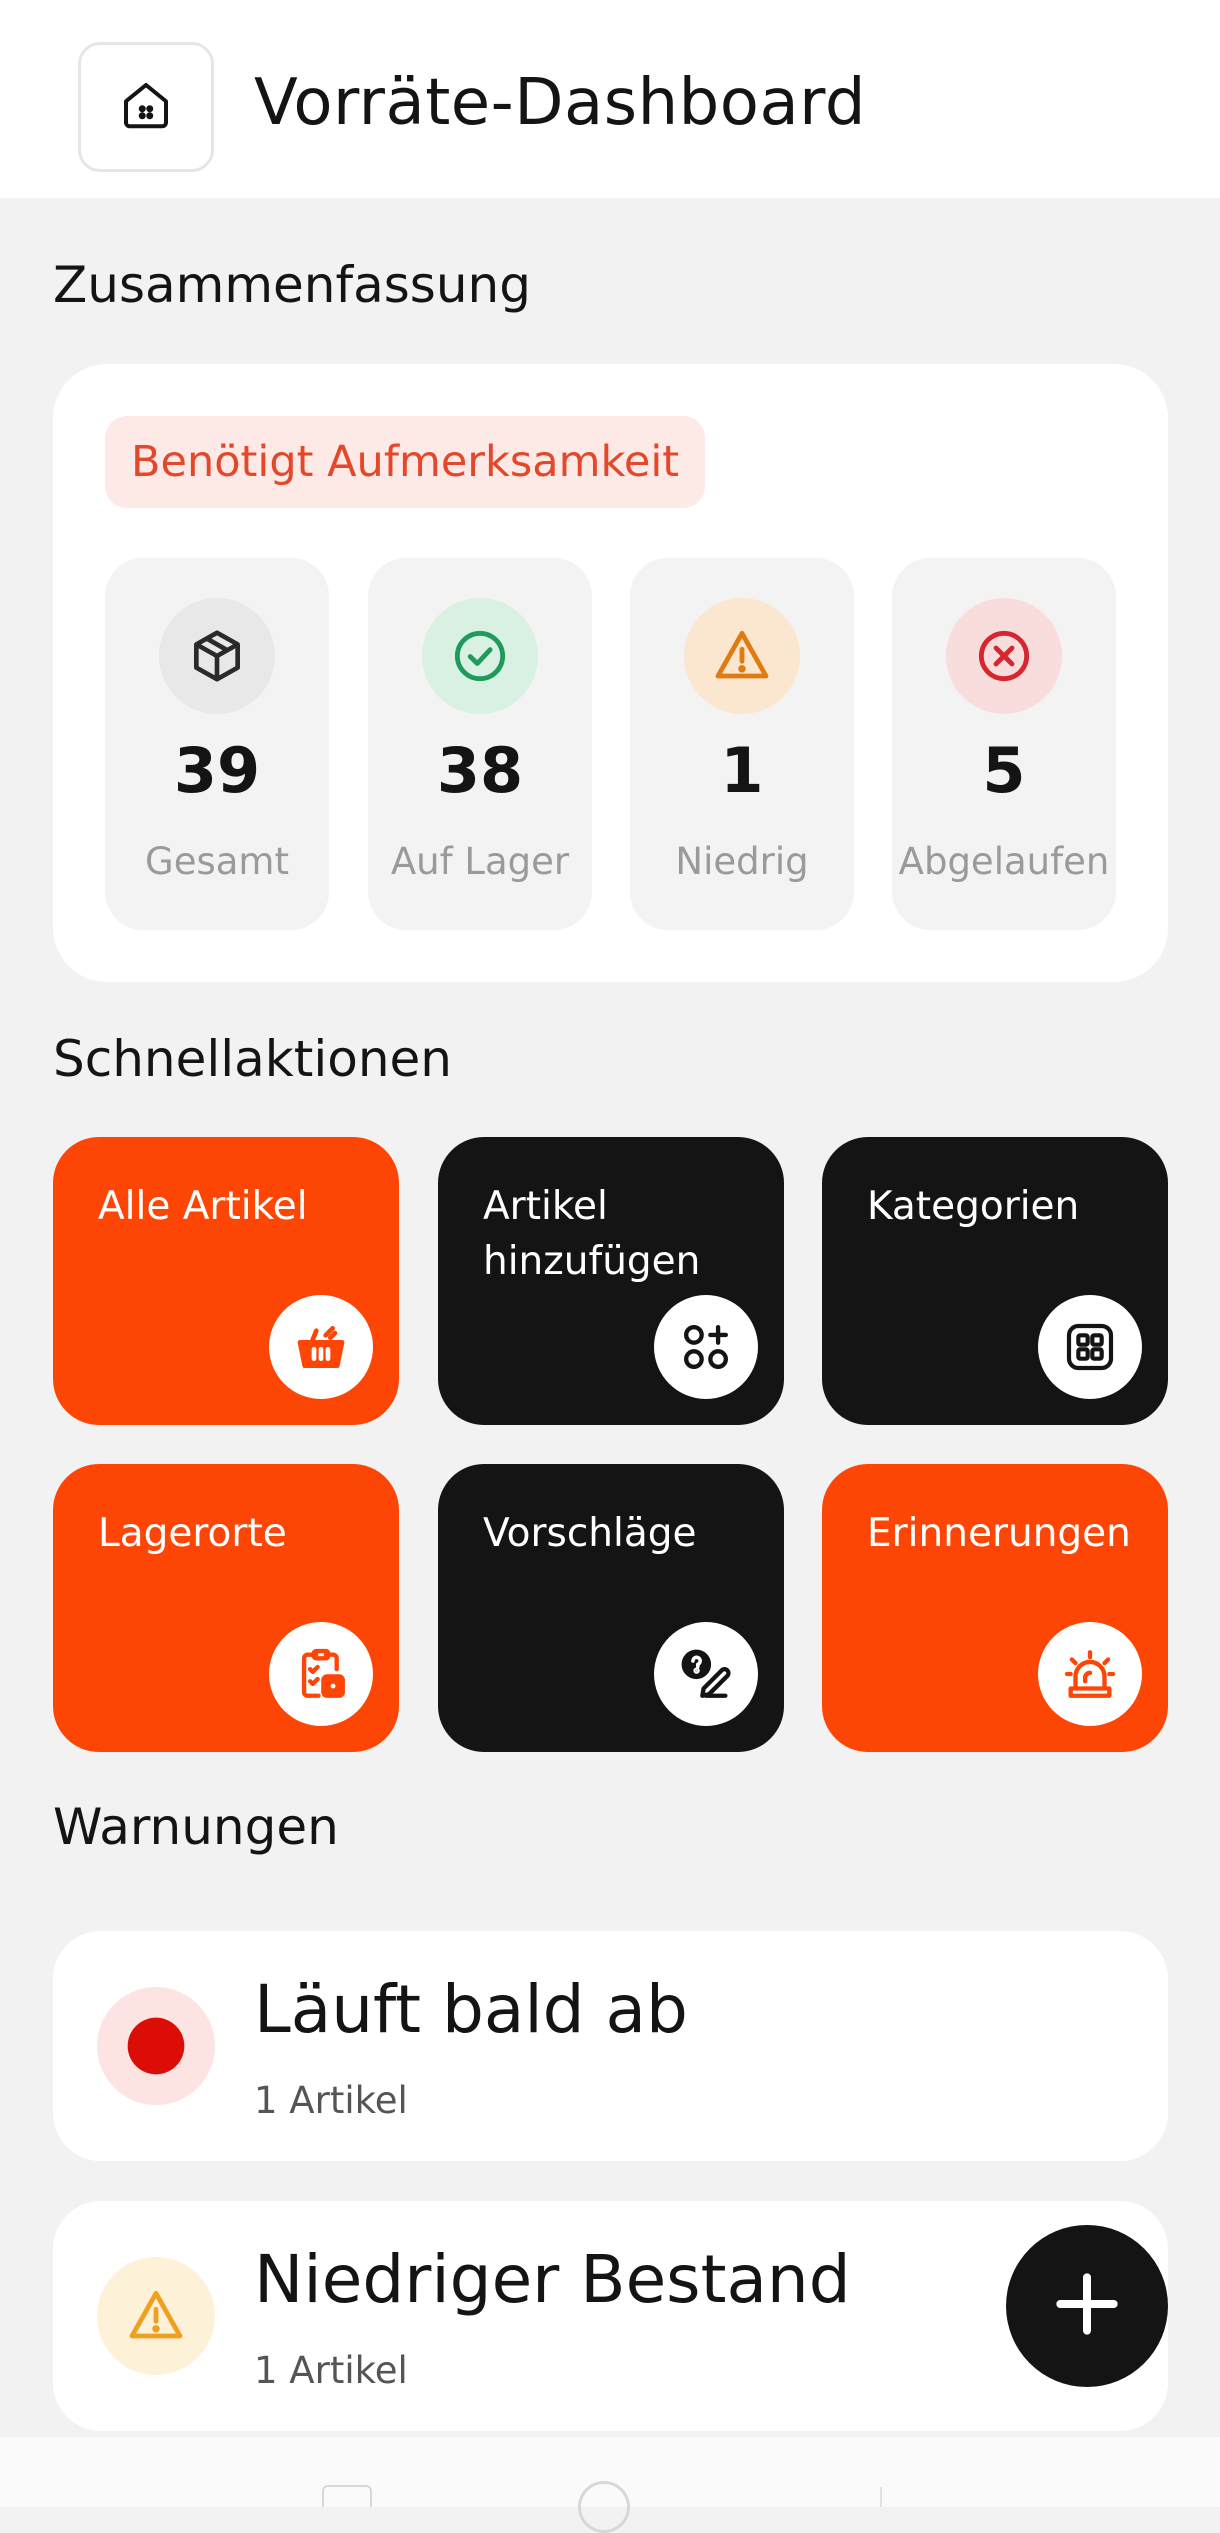 This screenshot has height=2533, width=1220. I want to click on alarm-icon, so click(1090, 1674).